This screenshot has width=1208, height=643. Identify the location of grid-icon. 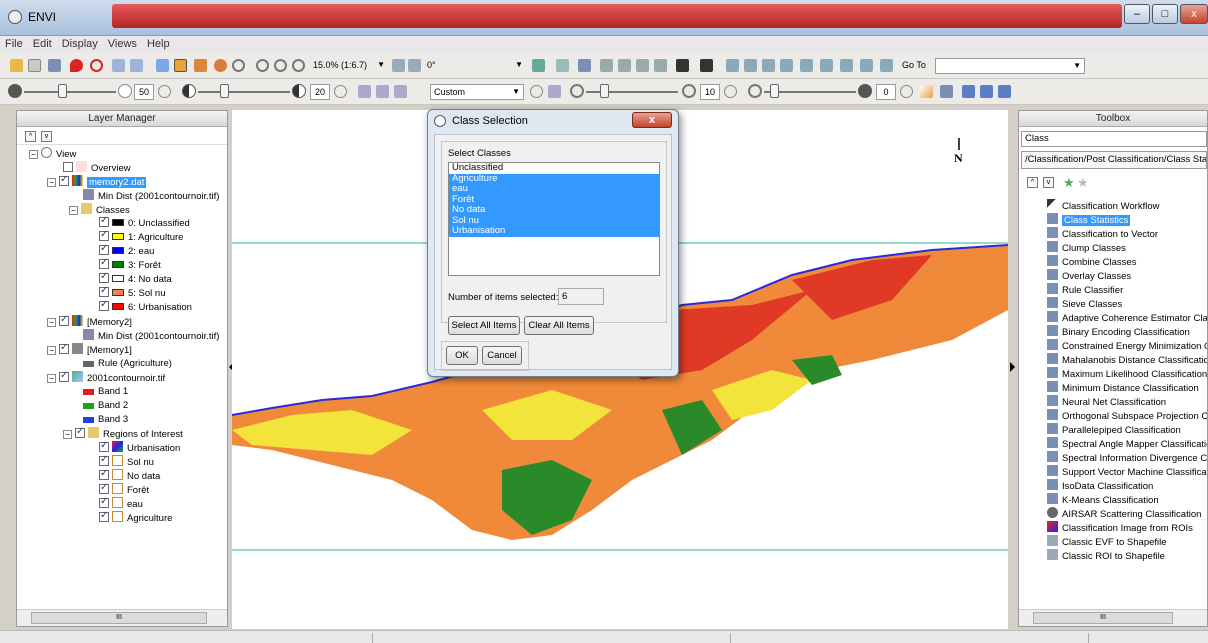
(706, 65).